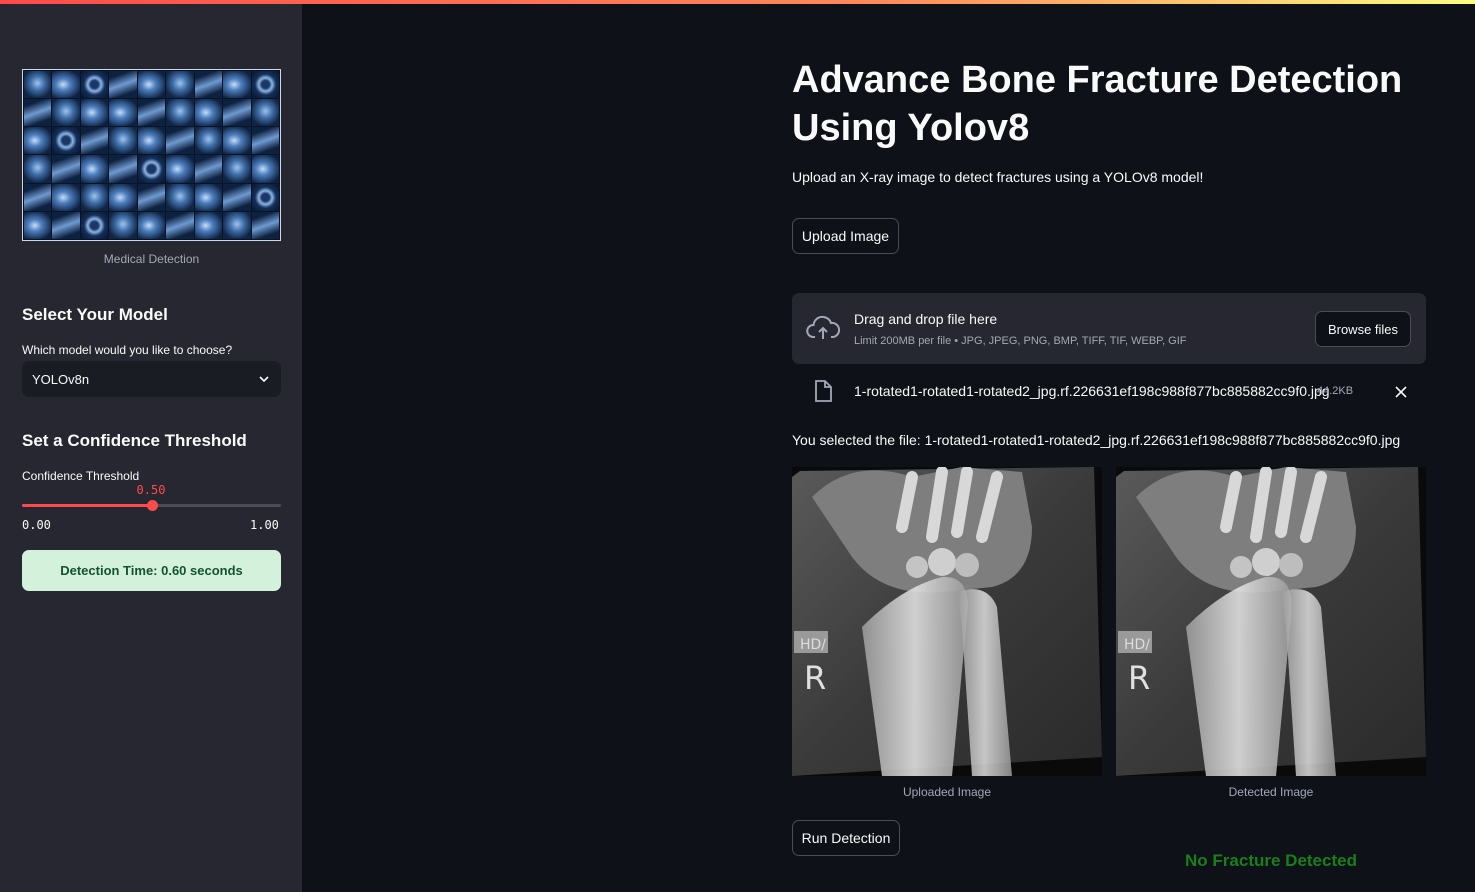 Image resolution: width=1475 pixels, height=892 pixels. Describe the element at coordinates (845, 236) in the screenshot. I see `upload-image-button: Upload Image` at that location.